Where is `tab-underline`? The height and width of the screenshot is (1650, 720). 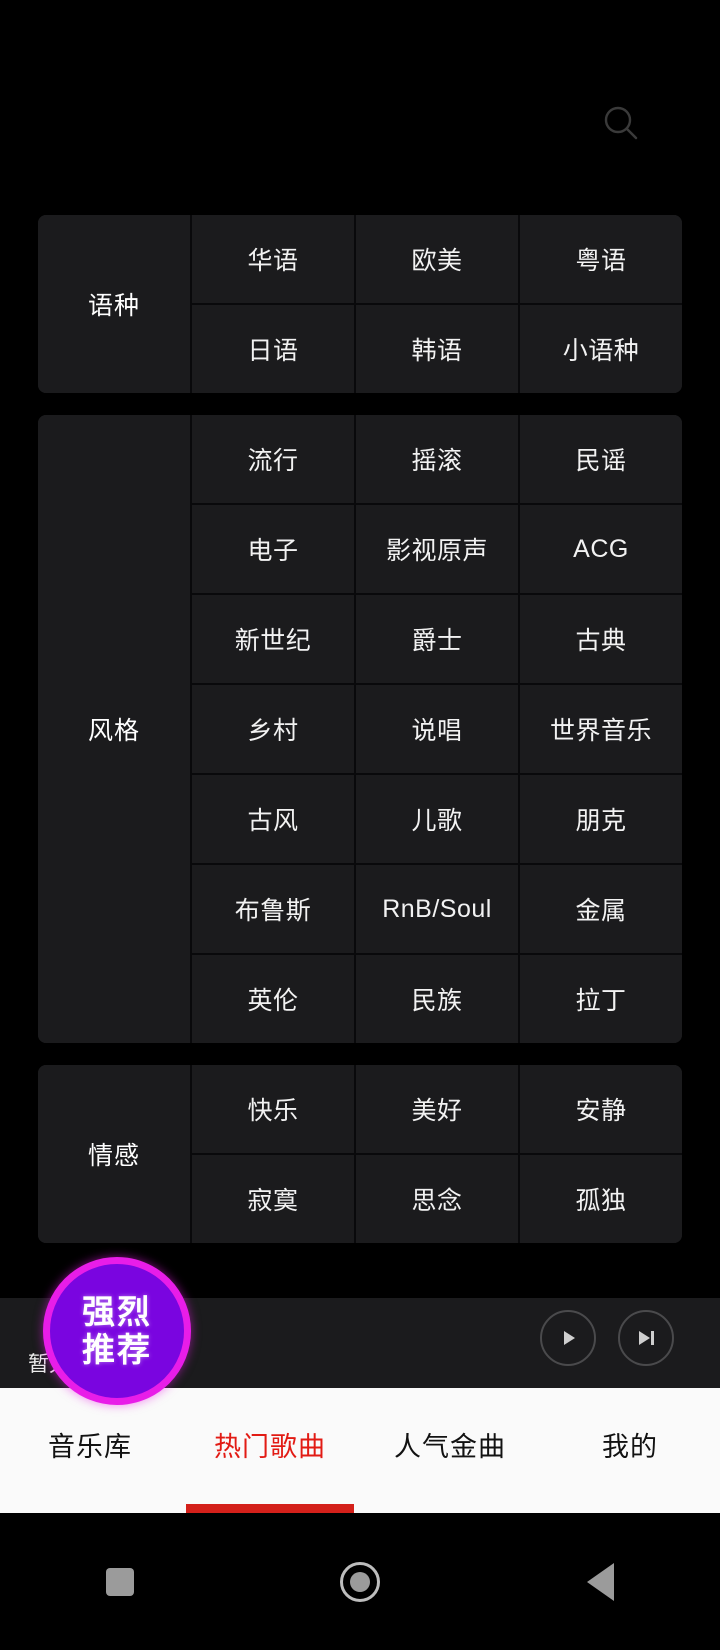 tab-underline is located at coordinates (270, 1508).